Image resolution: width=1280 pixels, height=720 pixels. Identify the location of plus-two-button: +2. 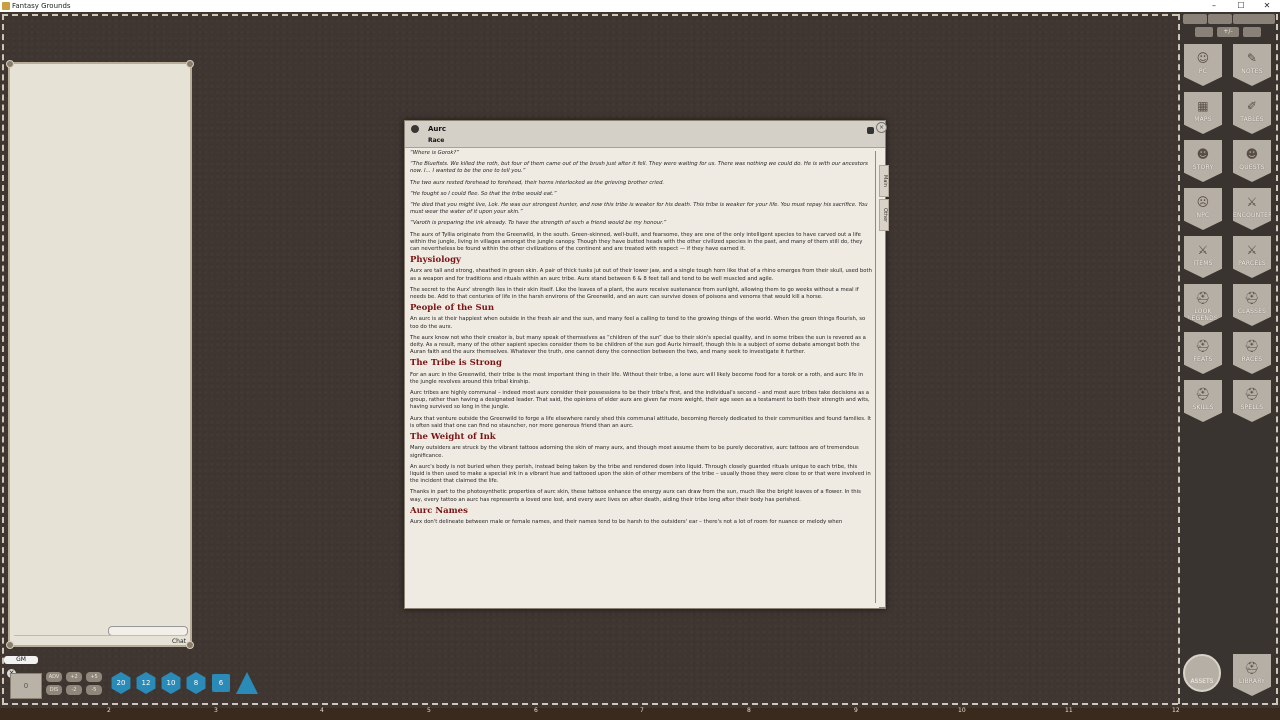
(74, 677).